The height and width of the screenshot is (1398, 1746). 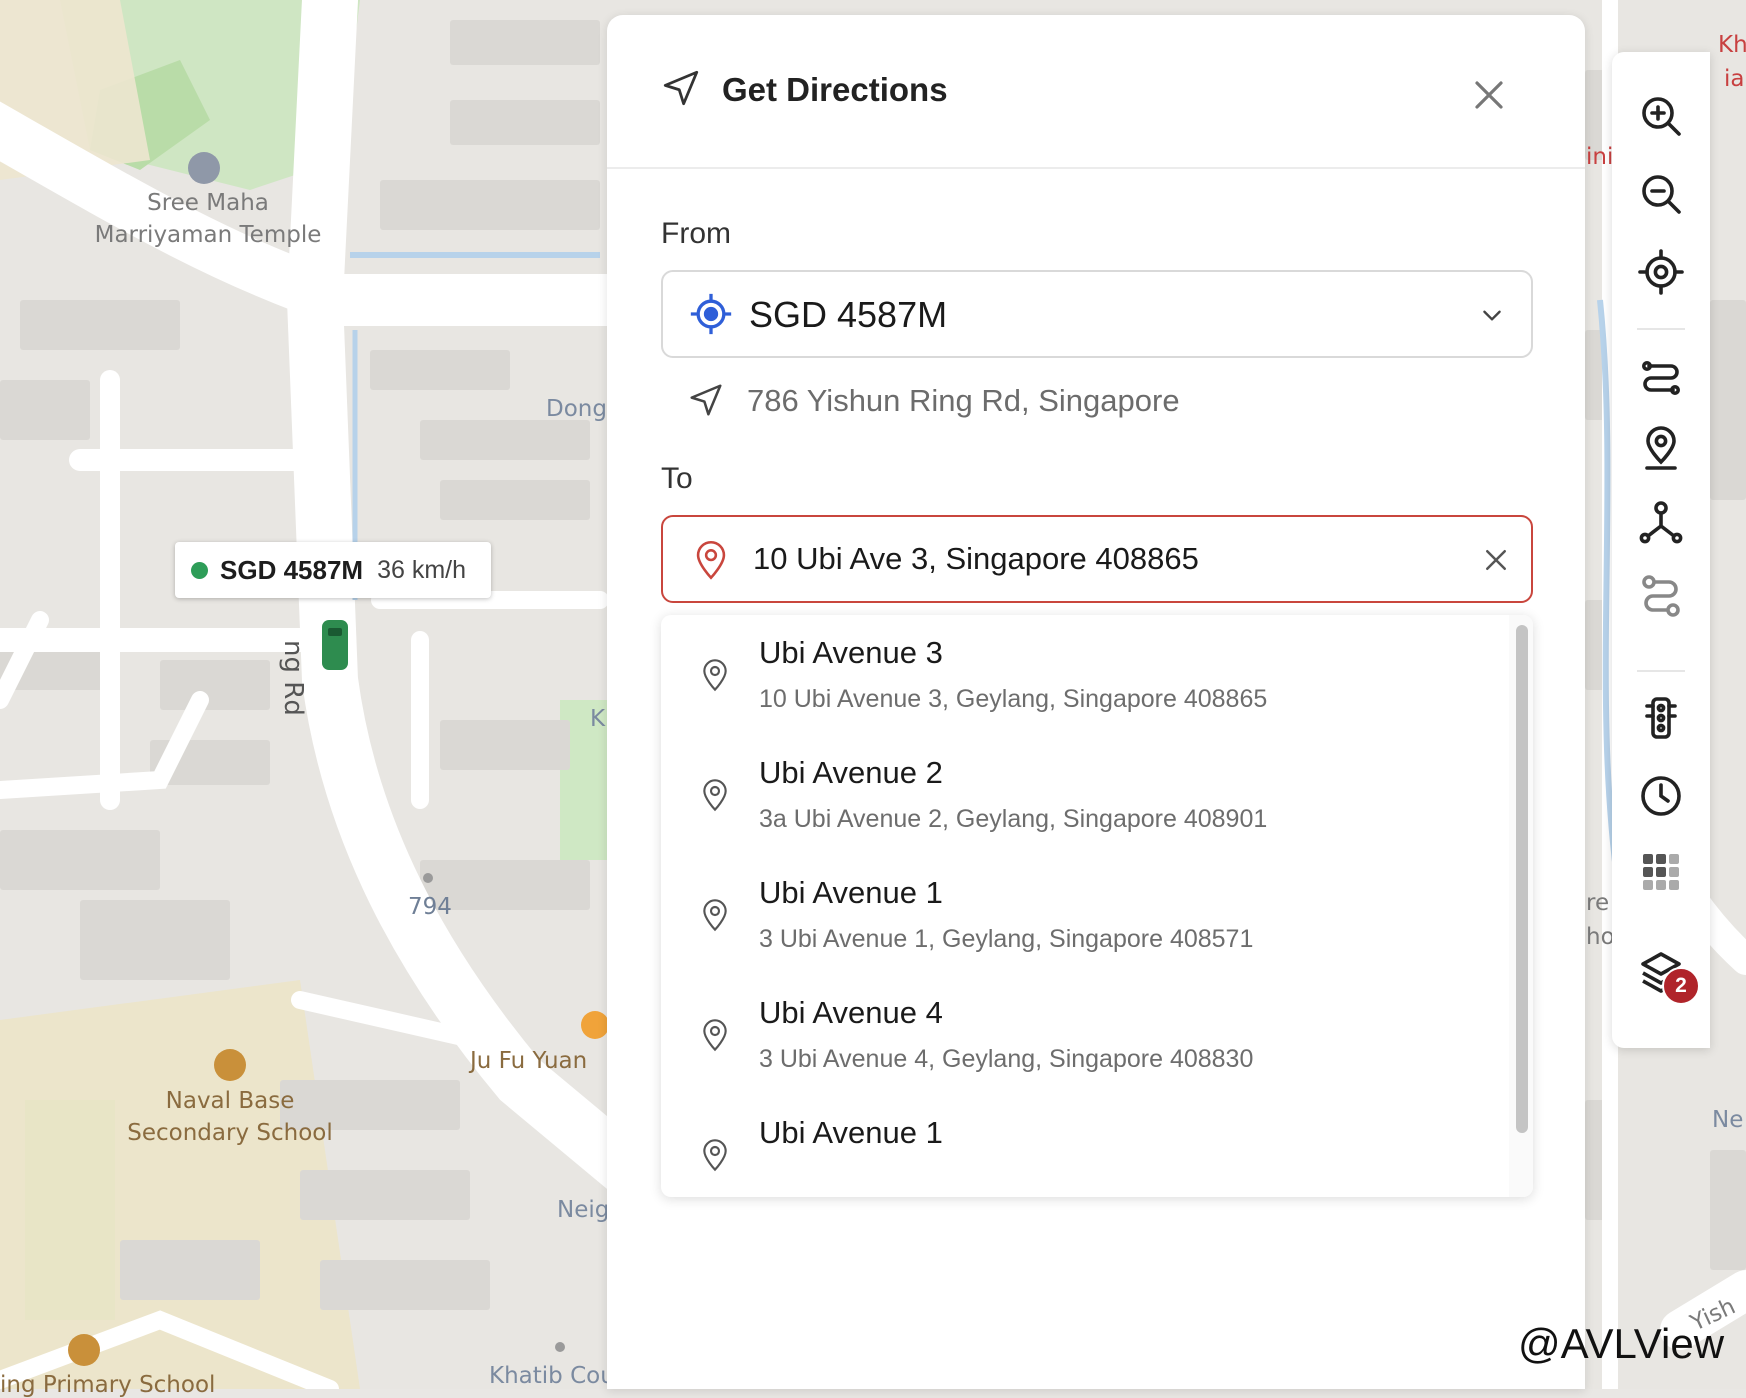 What do you see at coordinates (1661, 872) in the screenshot?
I see `grid-icon` at bounding box center [1661, 872].